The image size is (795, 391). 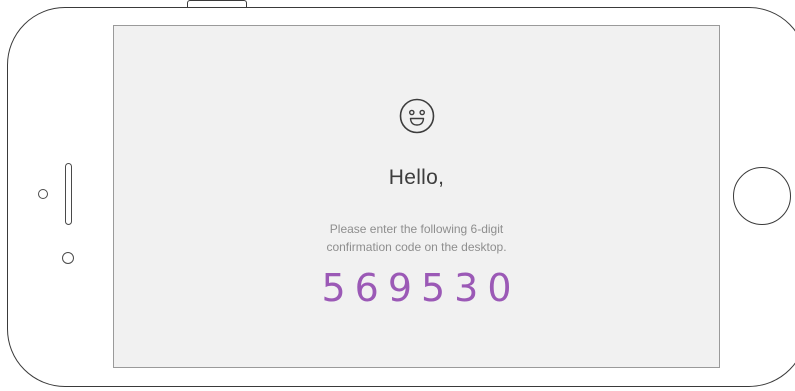 I want to click on proximity-sensor, so click(x=68, y=258).